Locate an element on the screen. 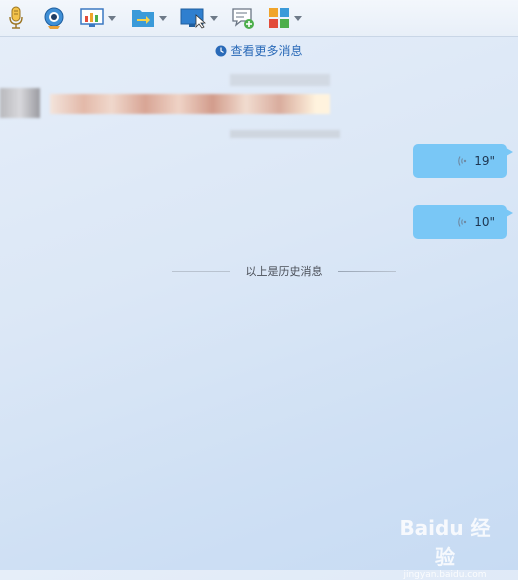 The width and height of the screenshot is (518, 580). redacted-avatar is located at coordinates (20, 103).